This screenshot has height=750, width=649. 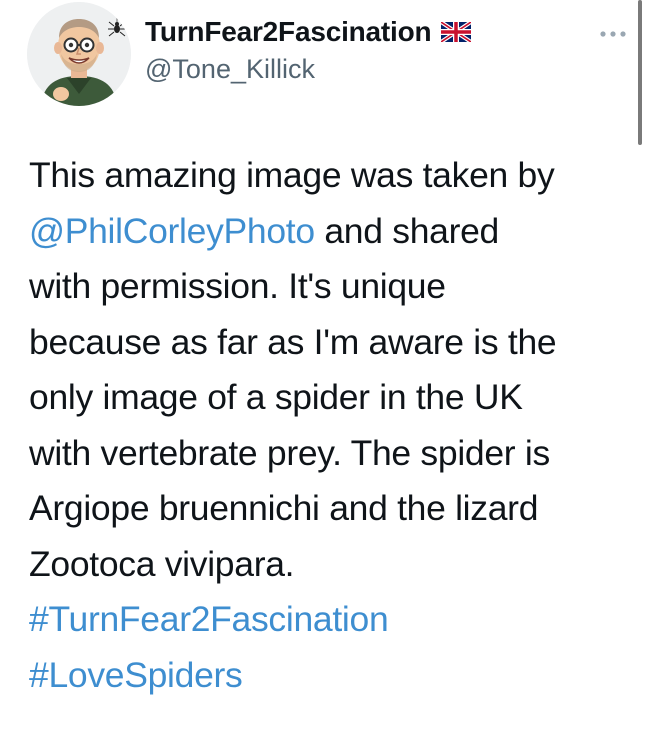 What do you see at coordinates (456, 32) in the screenshot?
I see `uk-flag-icon` at bounding box center [456, 32].